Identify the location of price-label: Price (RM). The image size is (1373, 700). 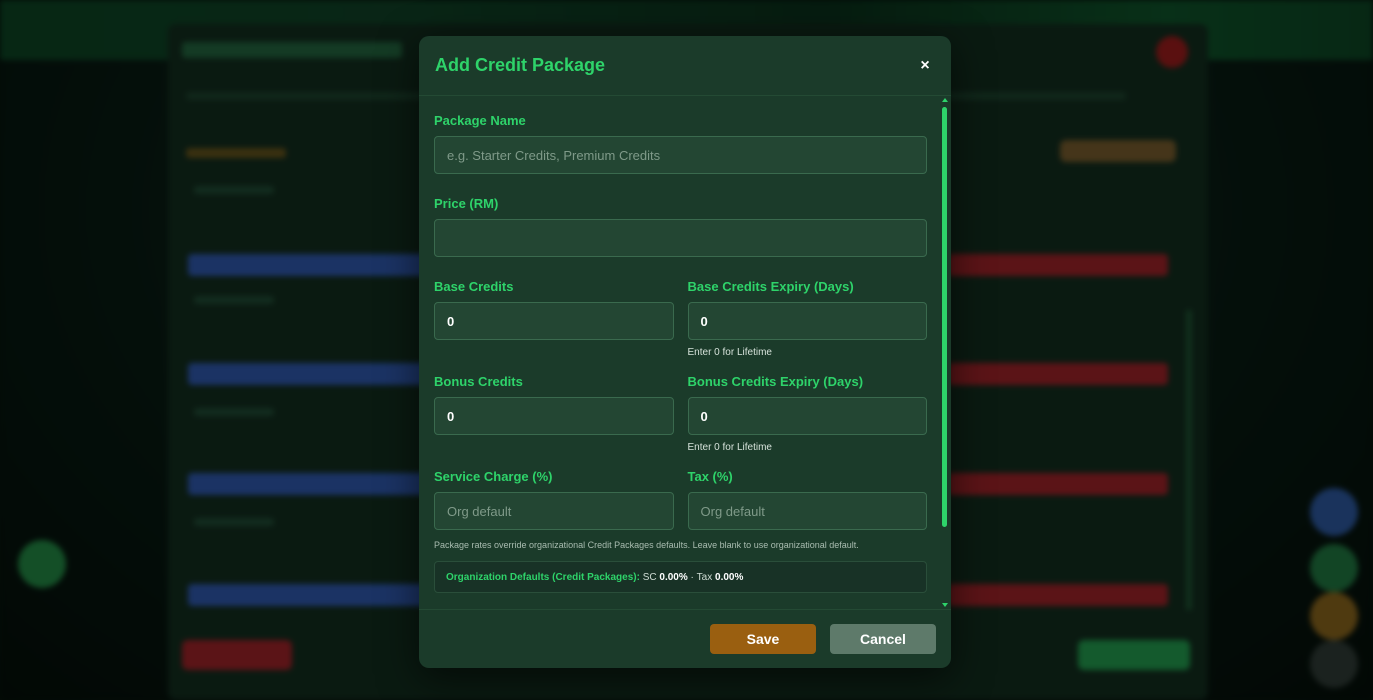
(466, 203).